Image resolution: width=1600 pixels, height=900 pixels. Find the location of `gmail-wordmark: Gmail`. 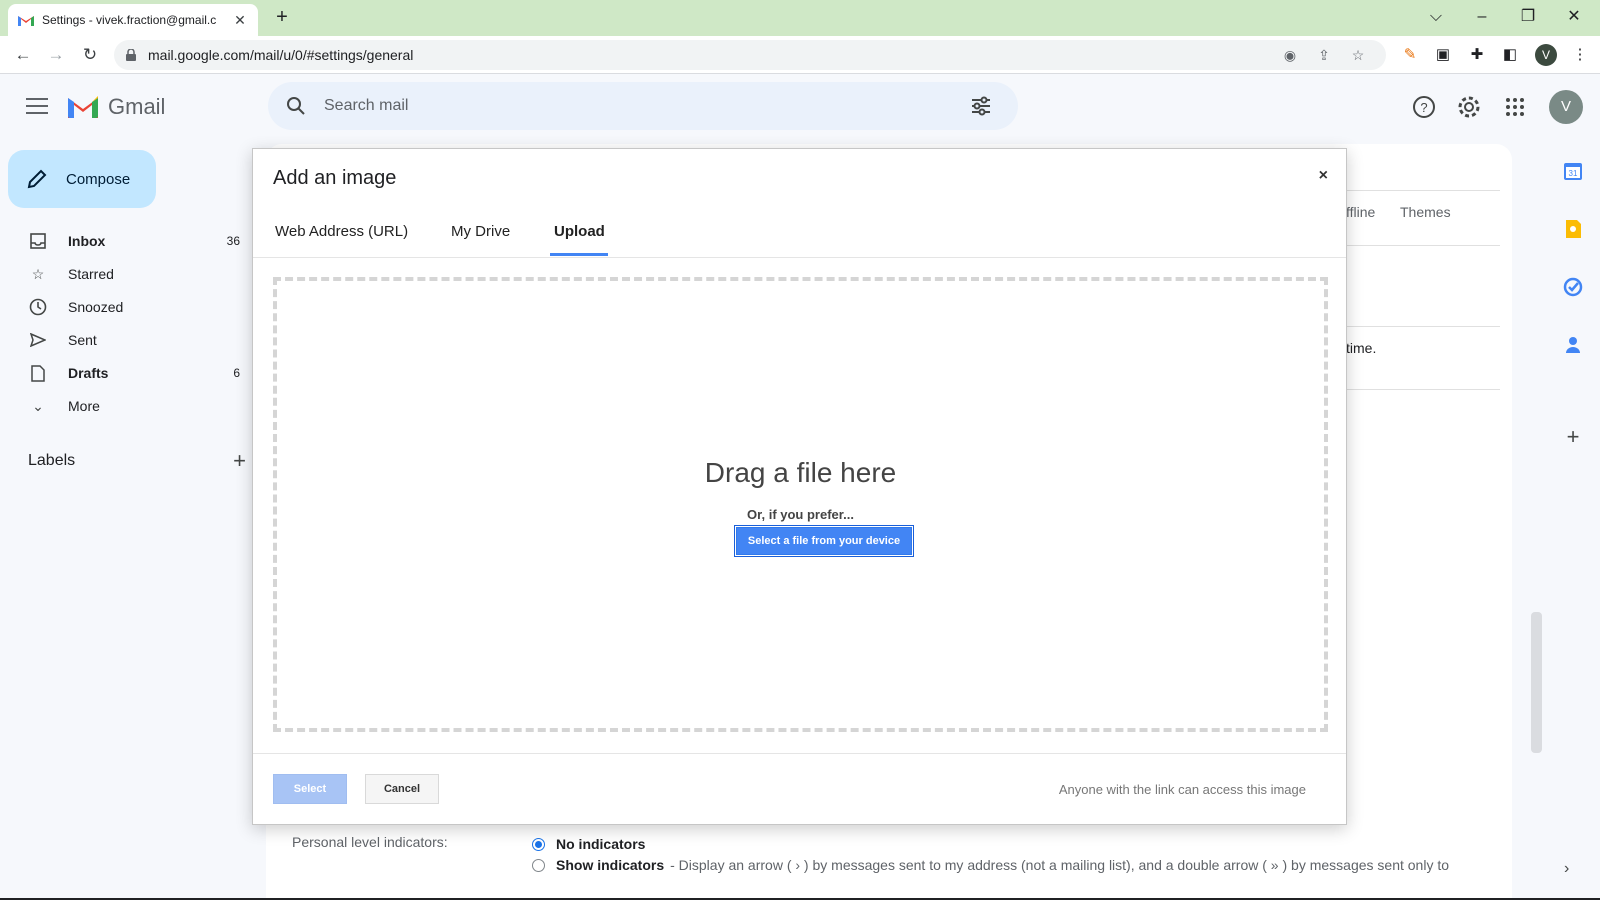

gmail-wordmark: Gmail is located at coordinates (137, 106).